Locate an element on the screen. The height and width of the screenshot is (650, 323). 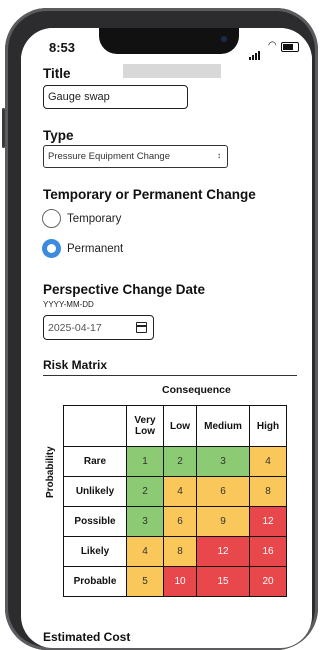
risk-matrix-title: Risk Matrix is located at coordinates (75, 365).